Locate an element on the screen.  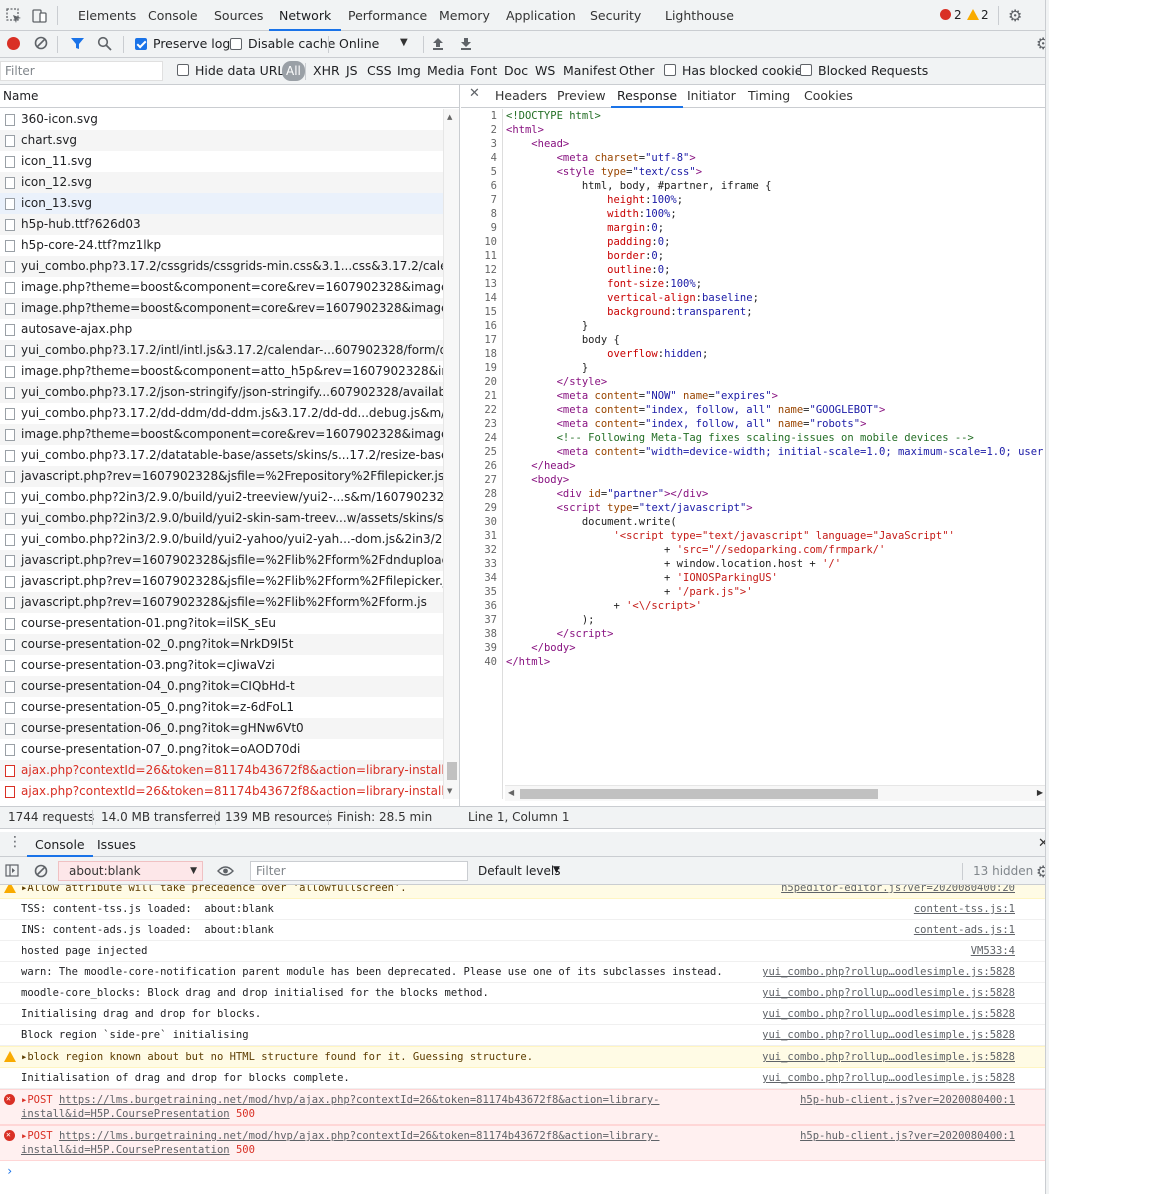
tab-preview: Preview is located at coordinates (581, 96).